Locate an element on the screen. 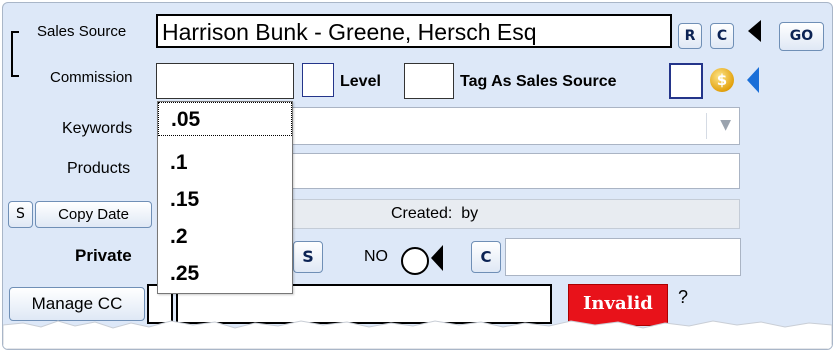 This screenshot has height=351, width=834. dollar-glyph: $ is located at coordinates (722, 80).